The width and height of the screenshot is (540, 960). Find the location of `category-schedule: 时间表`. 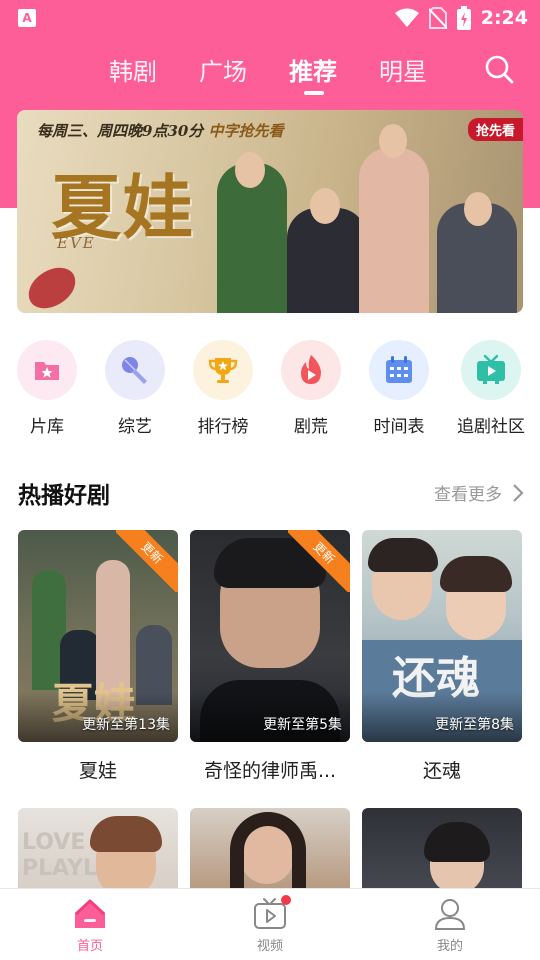

category-schedule: 时间表 is located at coordinates (399, 388).